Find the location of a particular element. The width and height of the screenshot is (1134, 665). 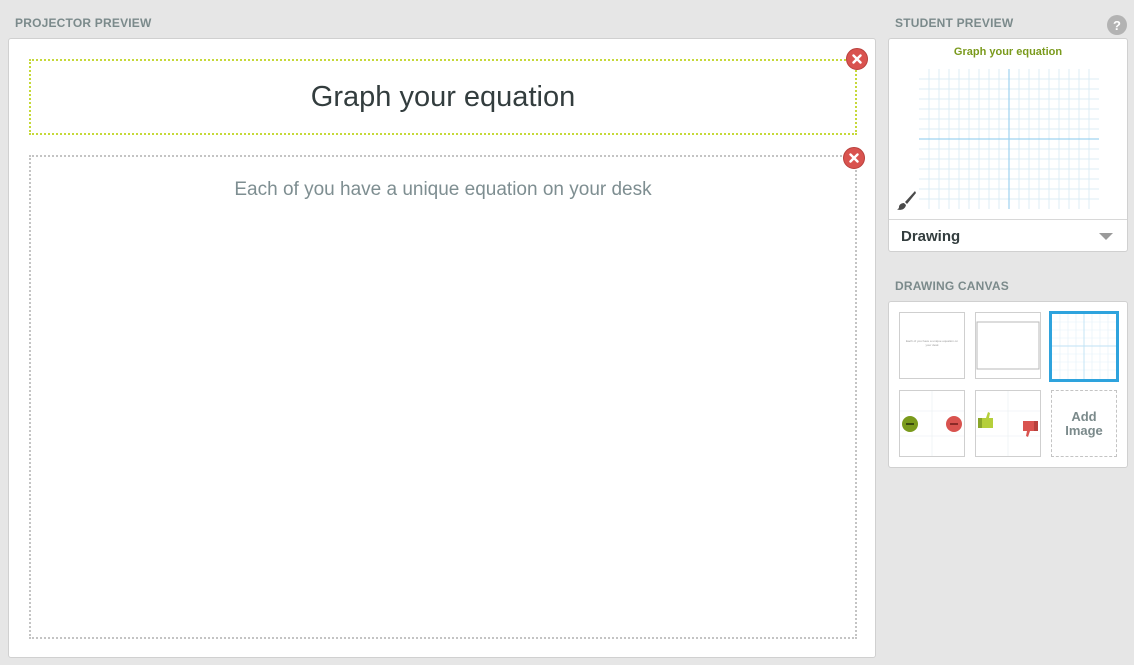

student-preview-label: STUDENT PREVIEW is located at coordinates (954, 23).